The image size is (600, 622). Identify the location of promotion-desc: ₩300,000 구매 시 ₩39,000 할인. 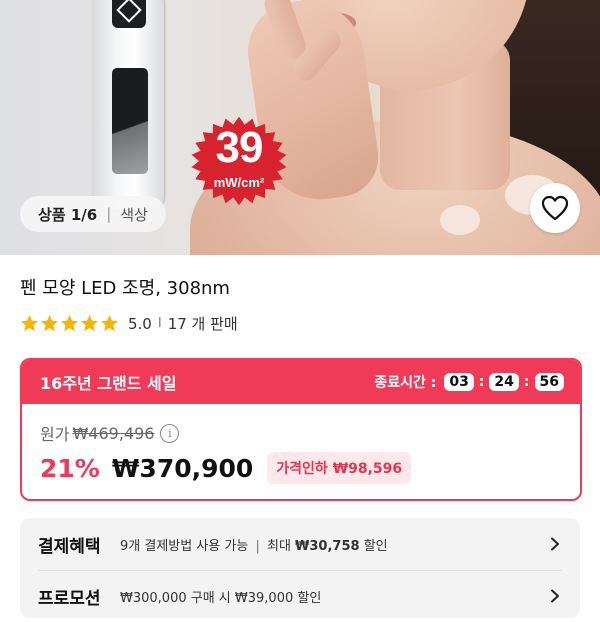
(221, 598).